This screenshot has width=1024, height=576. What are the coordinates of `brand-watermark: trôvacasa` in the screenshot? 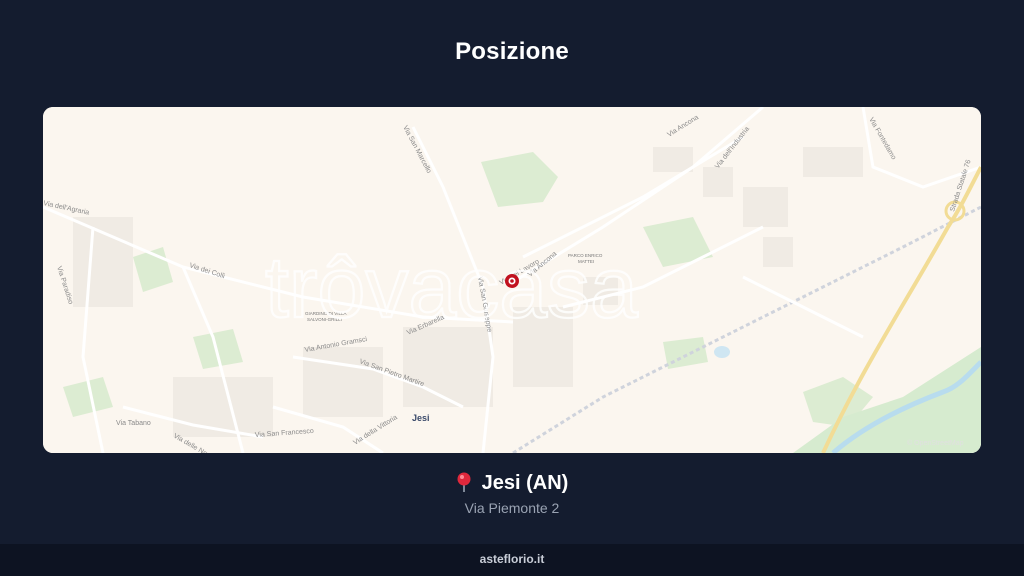 It's located at (451, 288).